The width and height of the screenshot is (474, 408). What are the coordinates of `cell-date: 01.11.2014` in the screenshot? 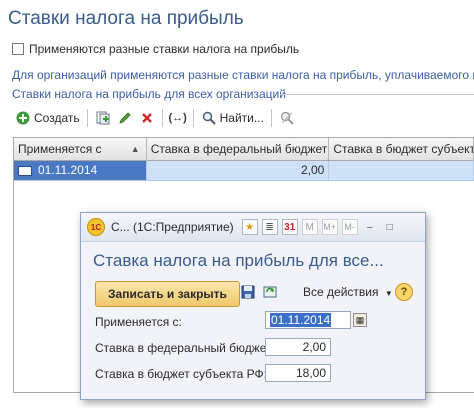 It's located at (80, 170).